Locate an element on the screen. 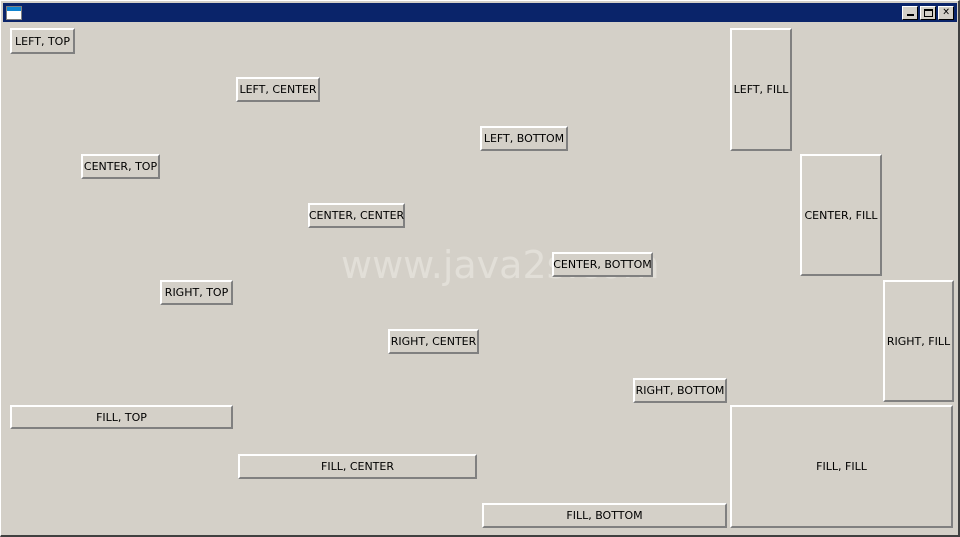  button-label: FILL, FILL is located at coordinates (841, 466).